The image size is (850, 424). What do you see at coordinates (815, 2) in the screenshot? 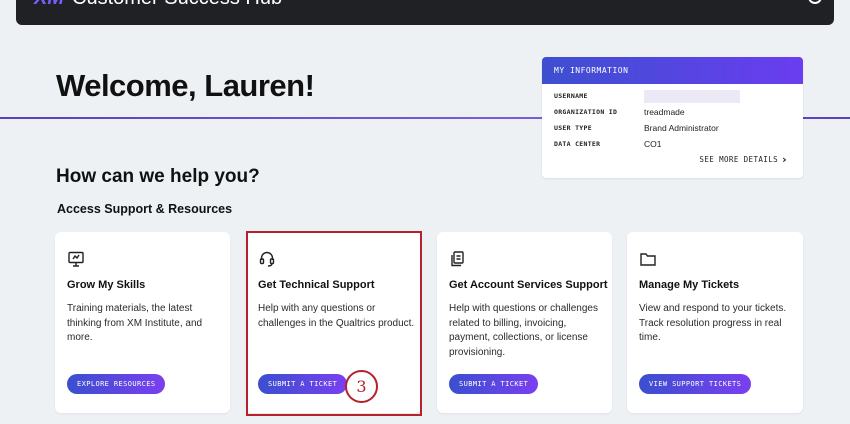
I see `user-account-icon` at bounding box center [815, 2].